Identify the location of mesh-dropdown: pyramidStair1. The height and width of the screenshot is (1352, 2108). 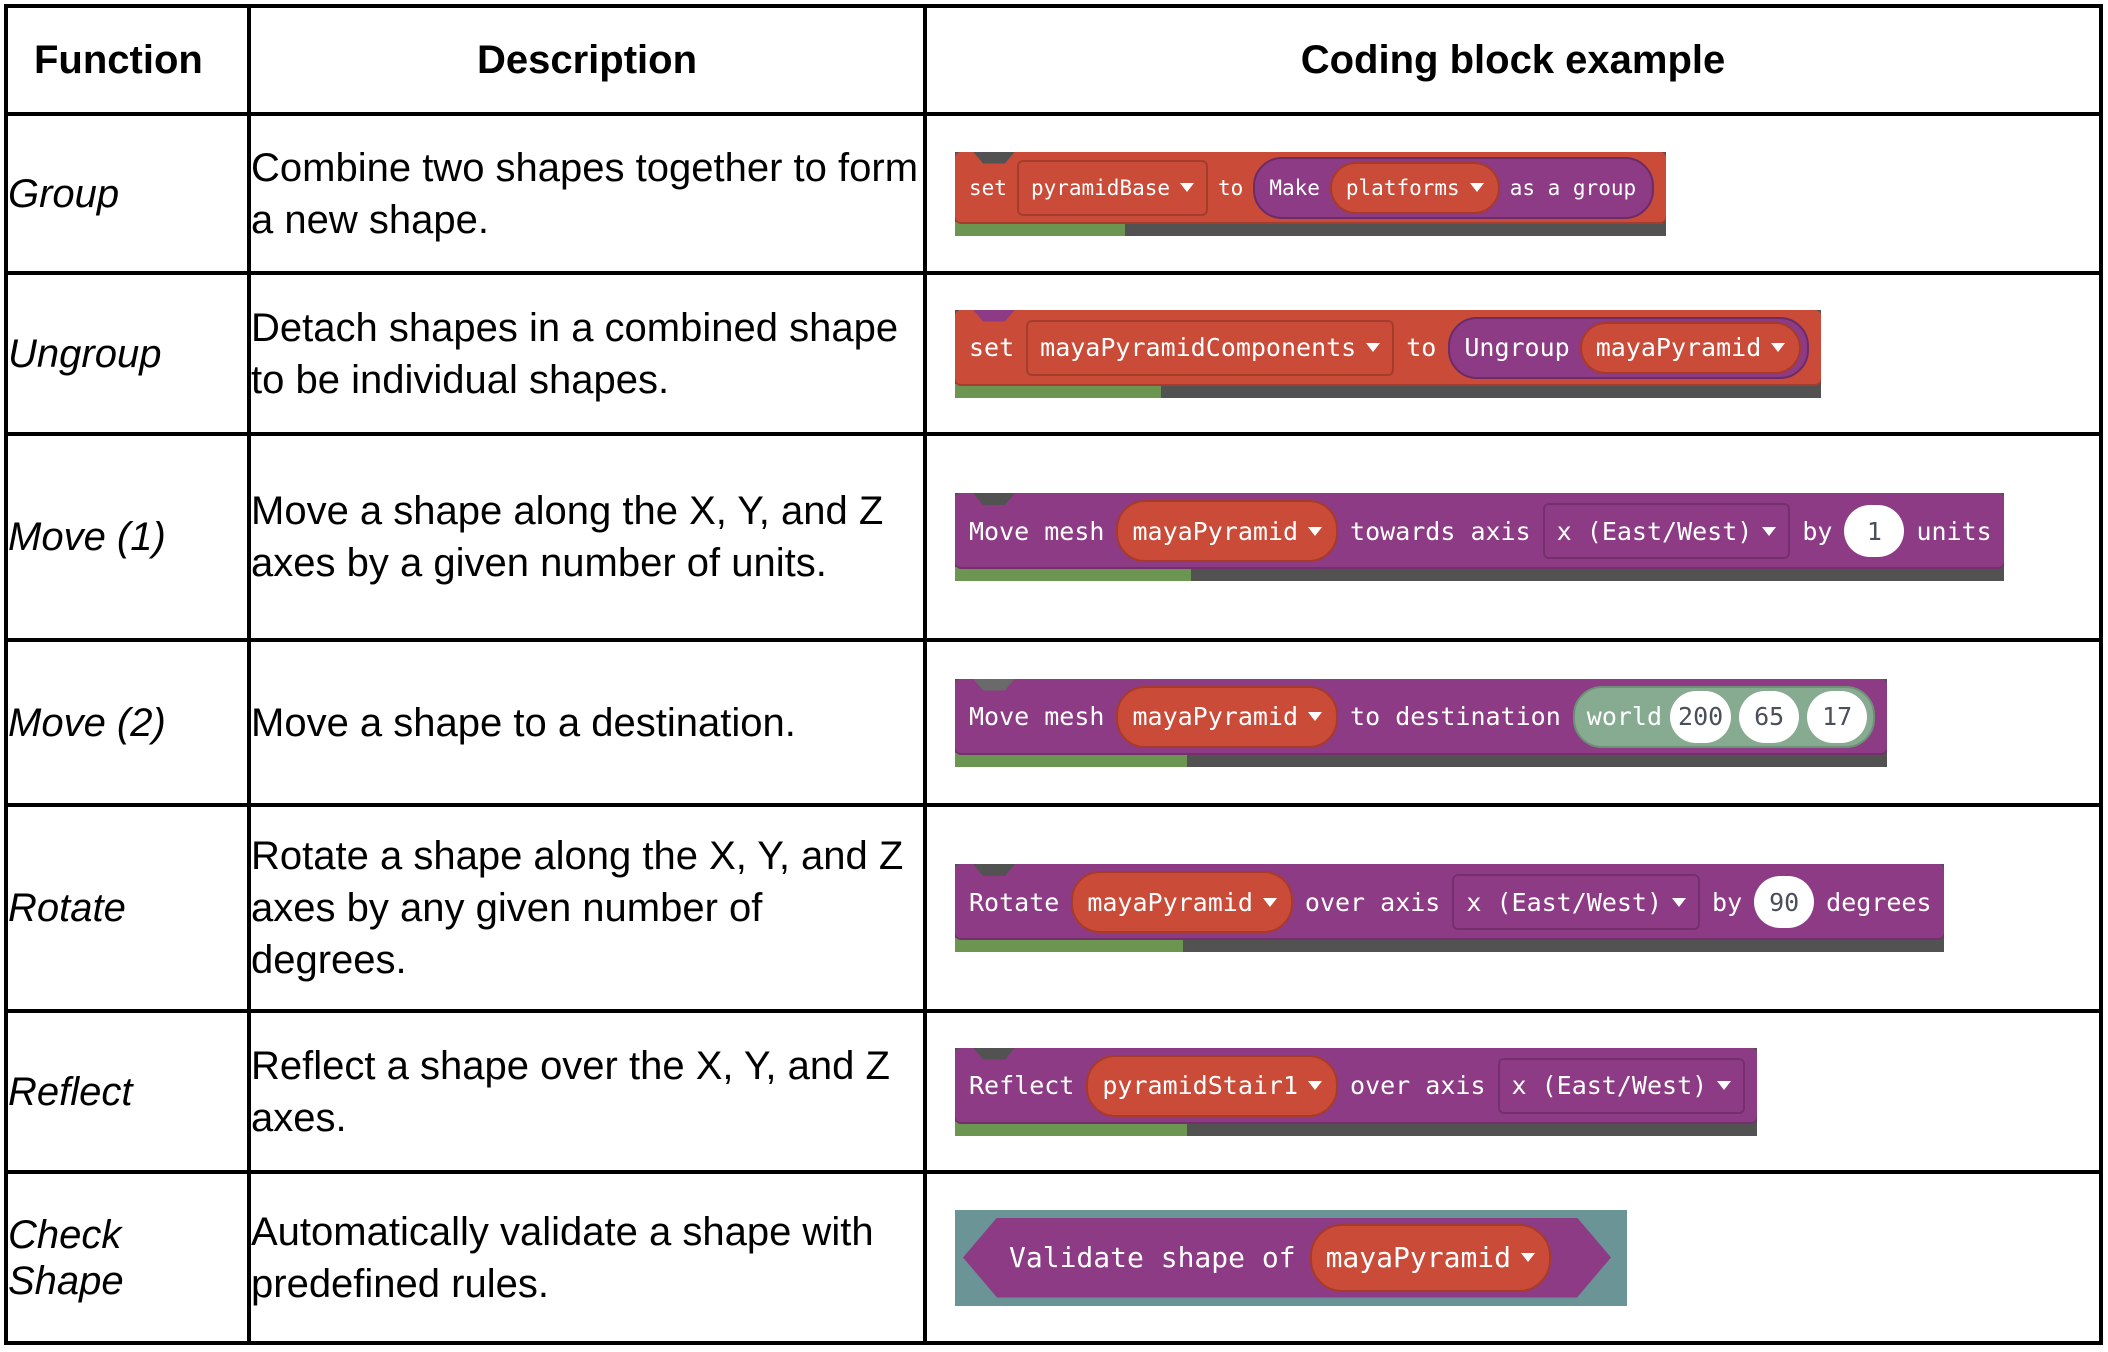
(1212, 1085).